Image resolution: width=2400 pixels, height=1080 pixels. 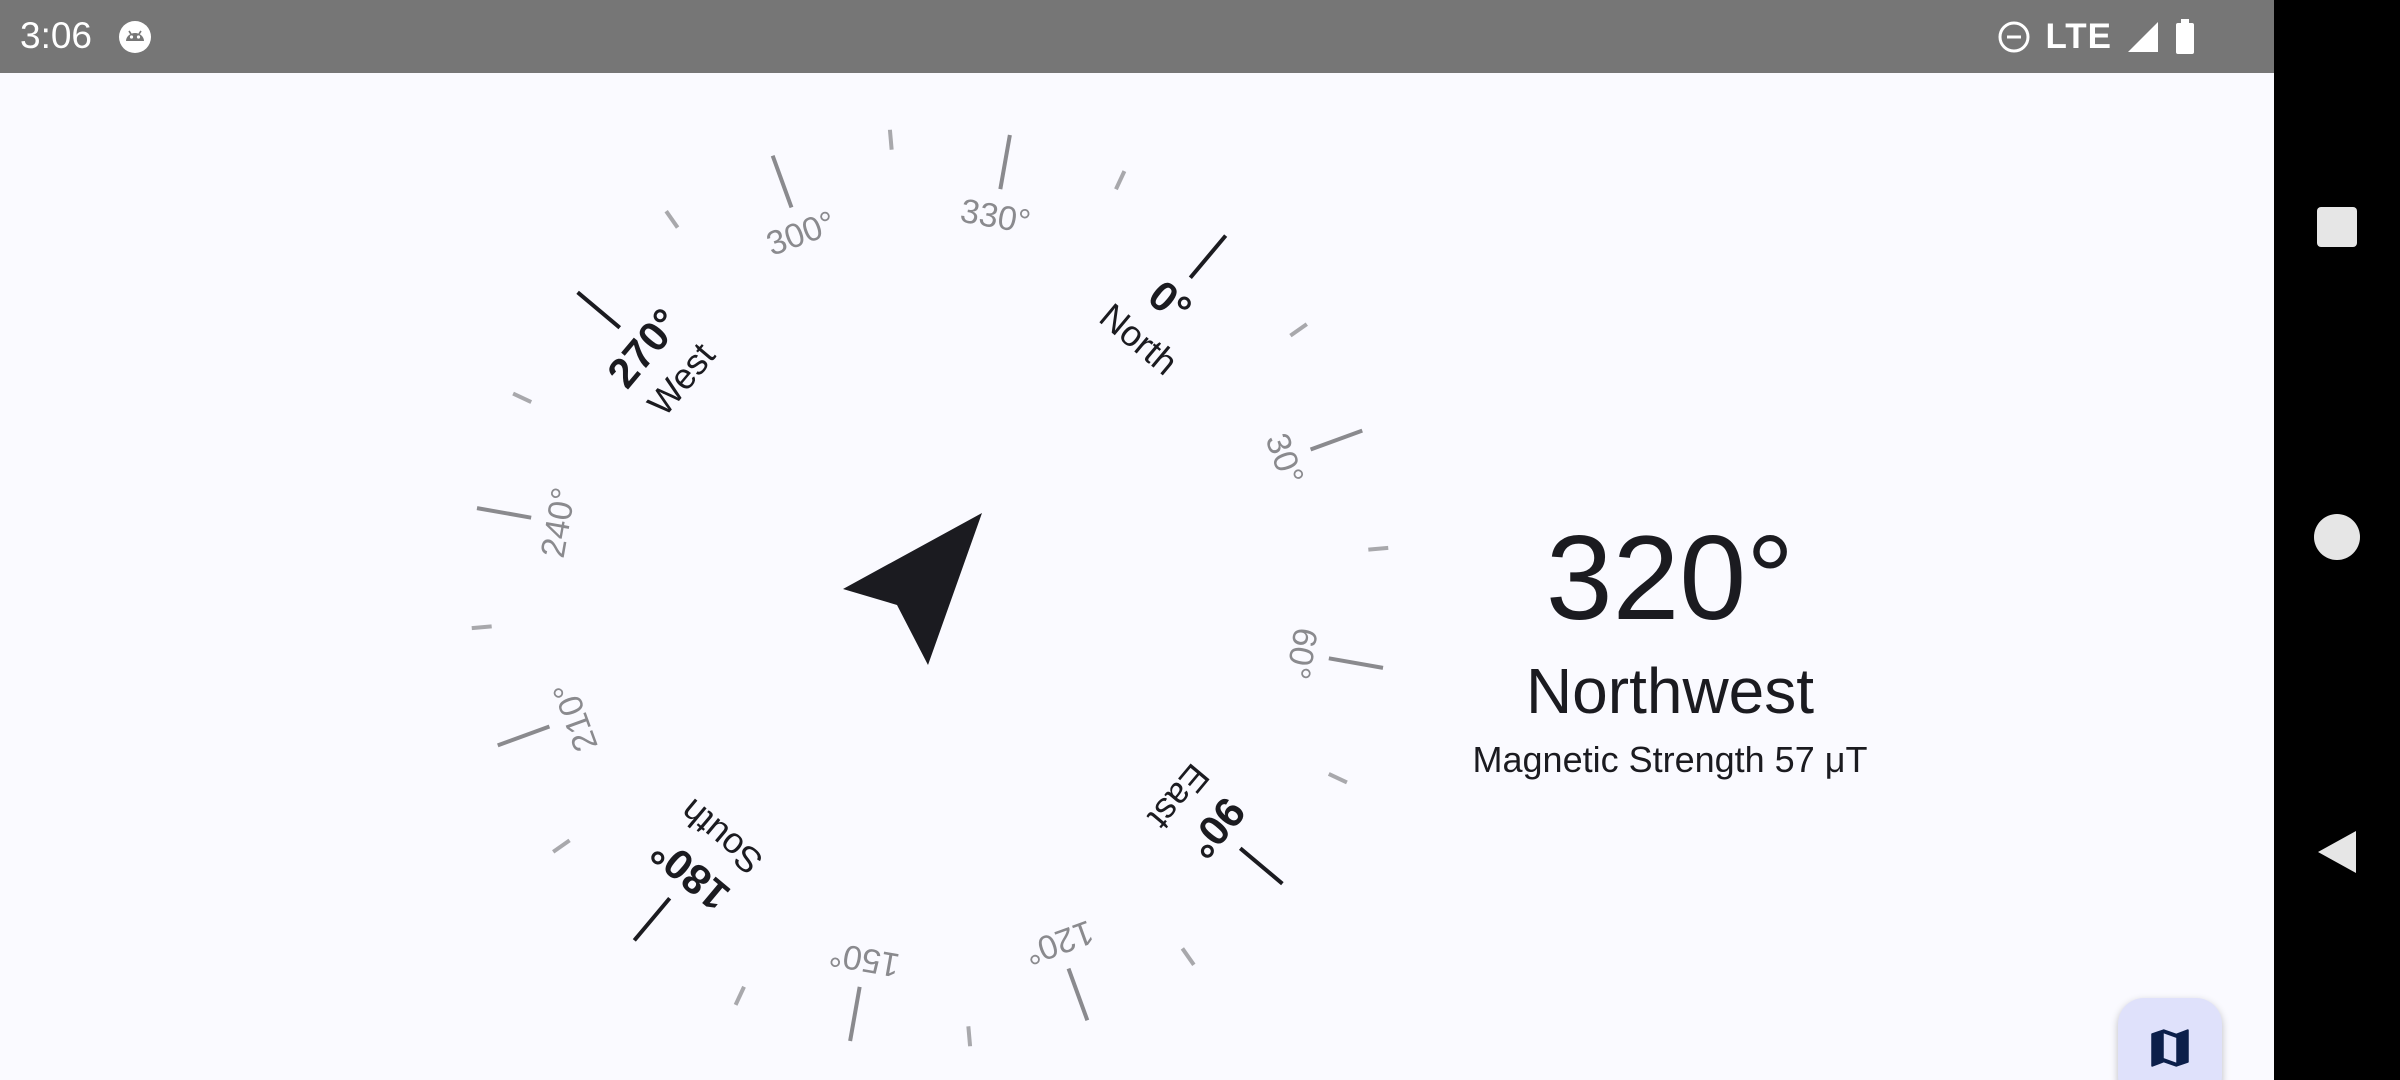 I want to click on navigation-bar, so click(x=2337, y=540).